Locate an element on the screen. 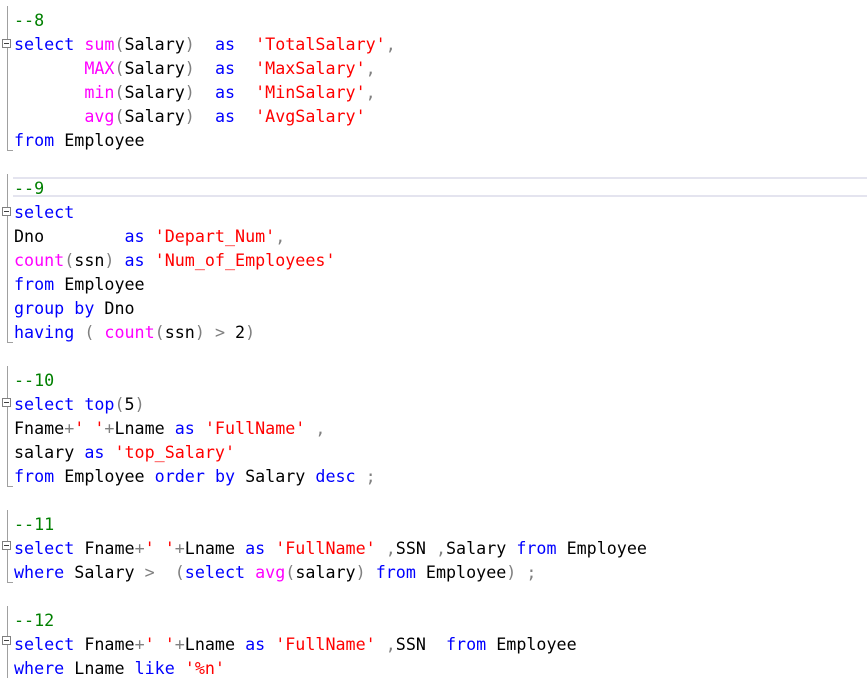 Image resolution: width=867 pixels, height=680 pixels. collapse-select-9-icon is located at coordinates (6, 211).